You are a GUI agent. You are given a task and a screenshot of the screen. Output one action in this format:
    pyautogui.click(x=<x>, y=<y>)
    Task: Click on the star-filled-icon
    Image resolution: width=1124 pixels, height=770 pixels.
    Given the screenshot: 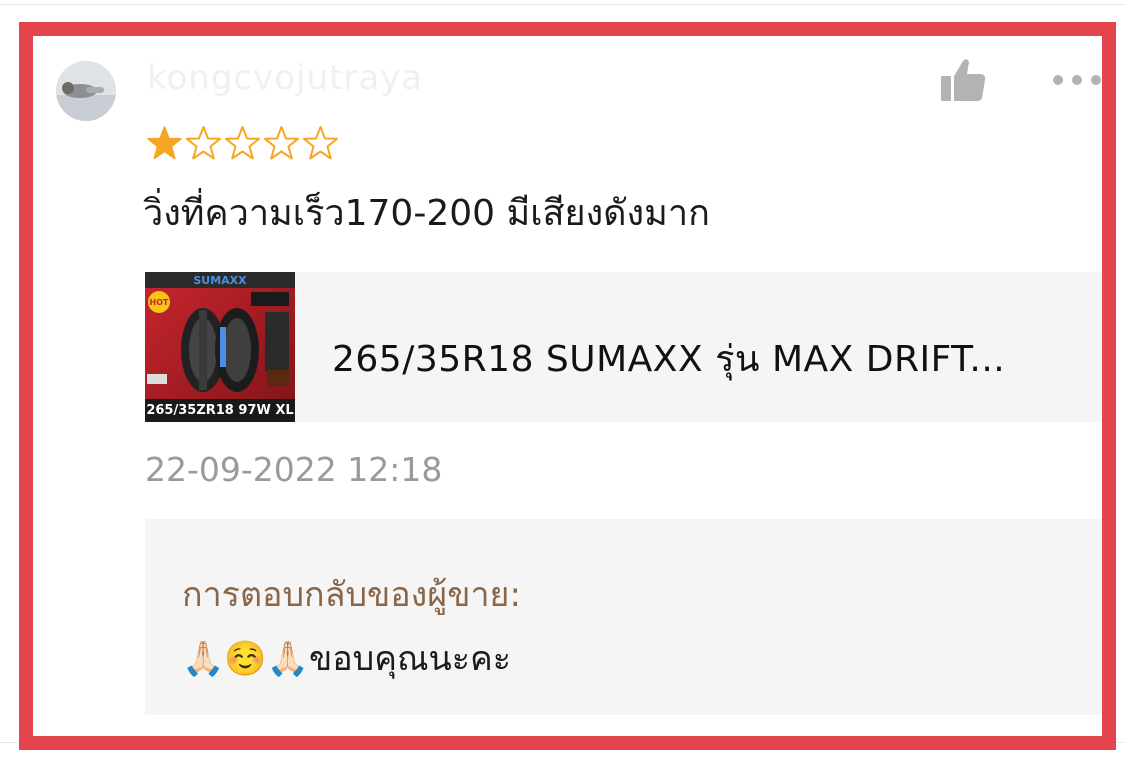 What is the action you would take?
    pyautogui.click(x=164, y=143)
    